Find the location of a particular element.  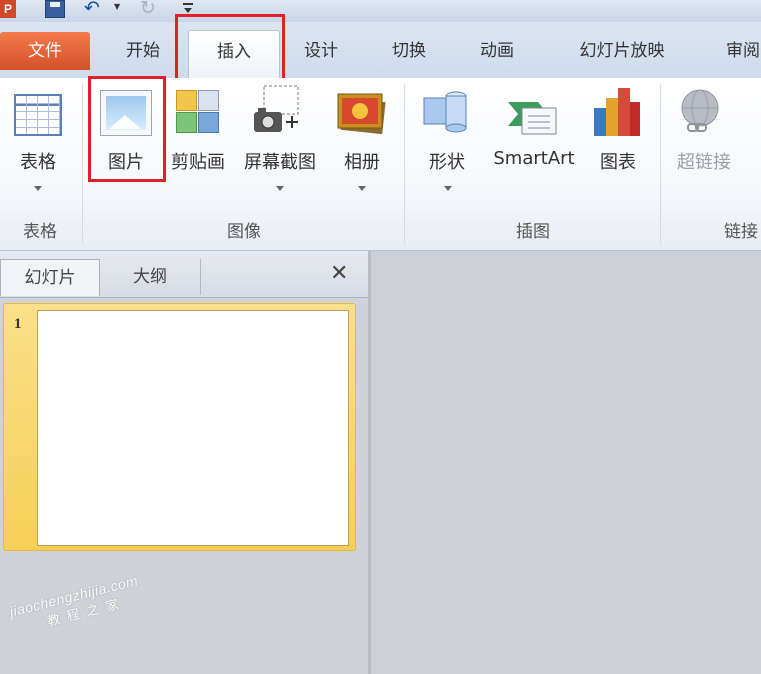

smartart-icon is located at coordinates (531, 116).